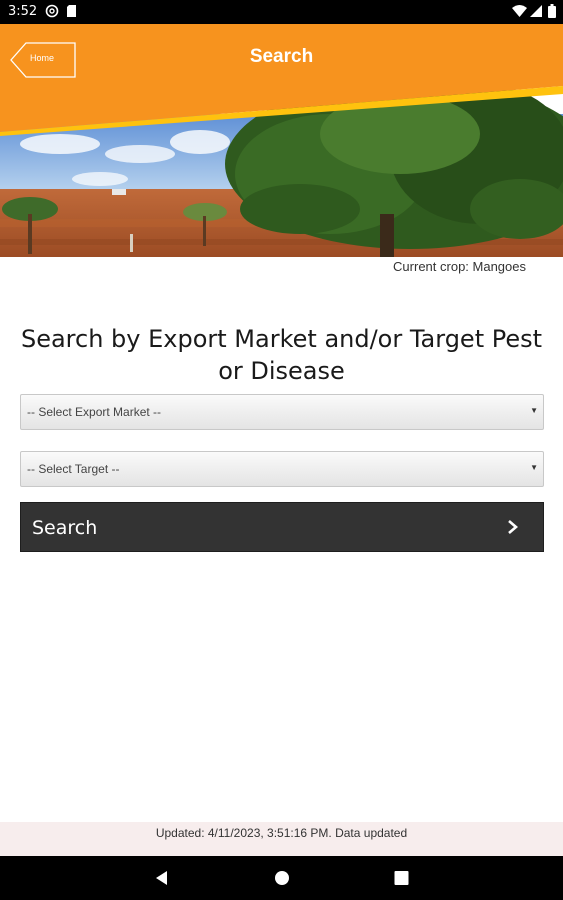 This screenshot has height=900, width=563. I want to click on signal-icon, so click(536, 12).